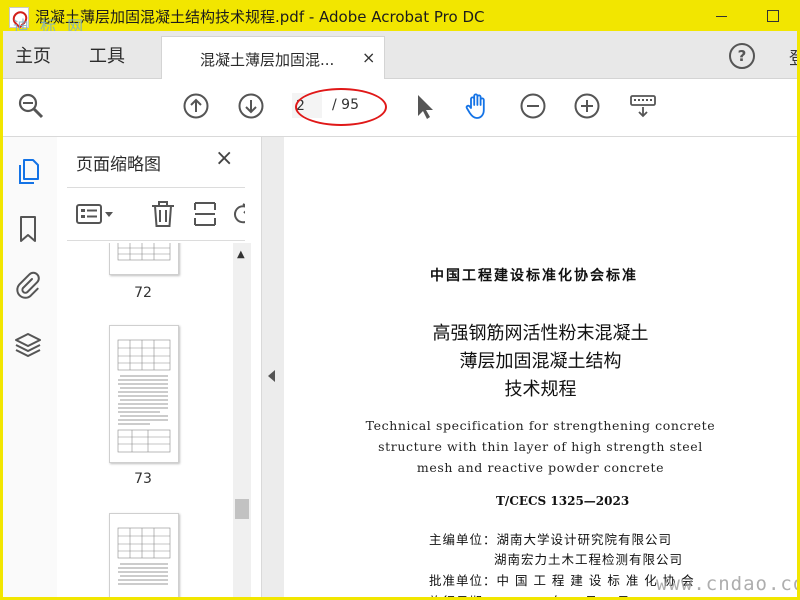 Image resolution: width=800 pixels, height=600 pixels. Describe the element at coordinates (722, 16) in the screenshot. I see `minimize-button` at that location.